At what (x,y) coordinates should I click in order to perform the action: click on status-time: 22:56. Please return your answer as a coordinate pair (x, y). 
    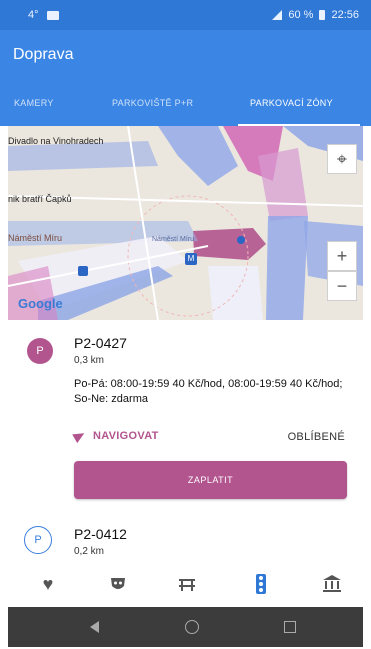
    Looking at the image, I should click on (345, 15).